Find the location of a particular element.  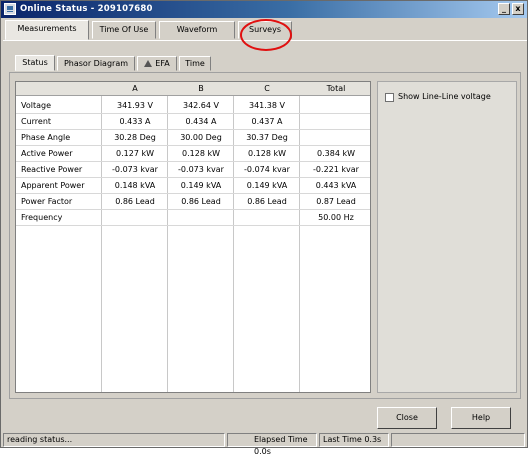

grid-header-total: Total is located at coordinates (335, 89).